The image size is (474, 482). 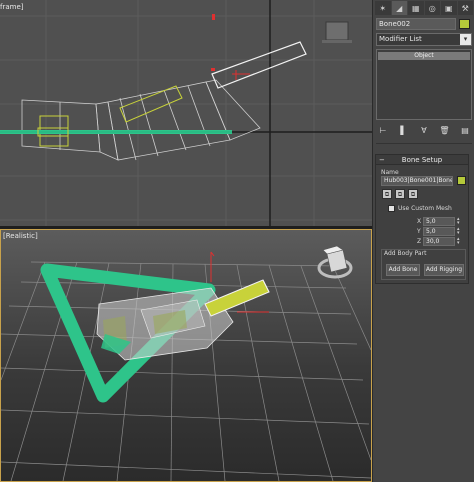 What do you see at coordinates (445, 131) in the screenshot?
I see `remove-modifier-icon: 🗑` at bounding box center [445, 131].